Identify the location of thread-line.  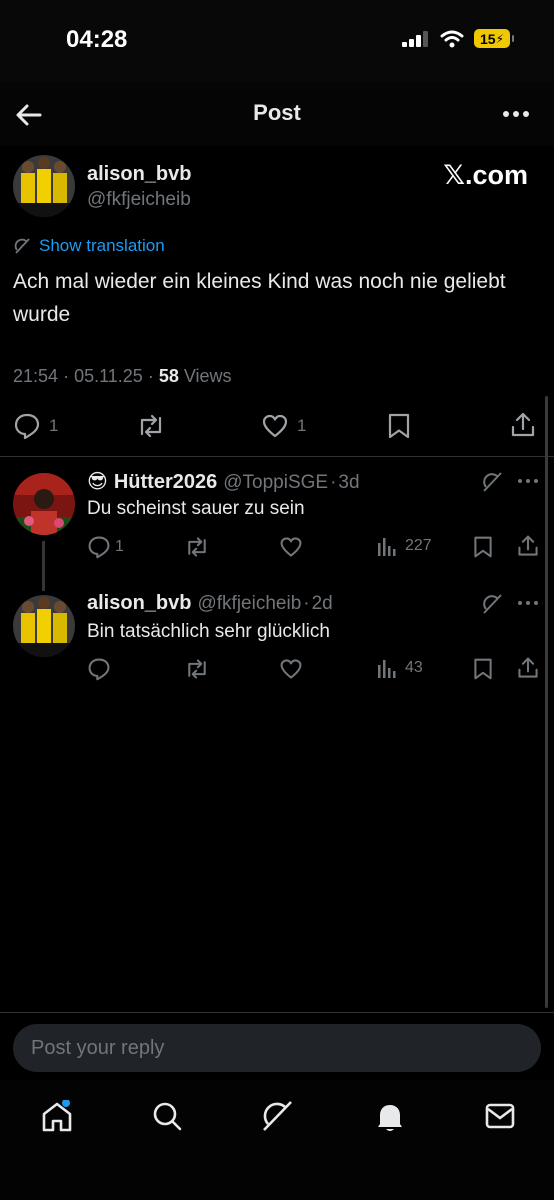
(43, 566).